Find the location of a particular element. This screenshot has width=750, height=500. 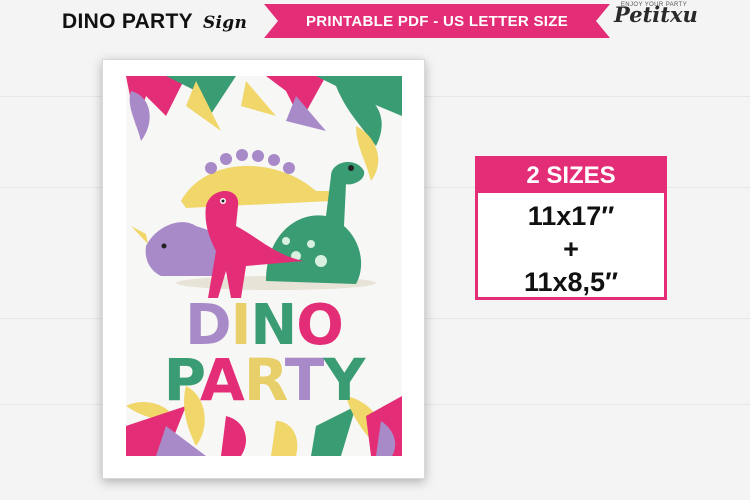

sizes-box: 2 SIZES 11x17″ + 11x8,5″ is located at coordinates (571, 228).